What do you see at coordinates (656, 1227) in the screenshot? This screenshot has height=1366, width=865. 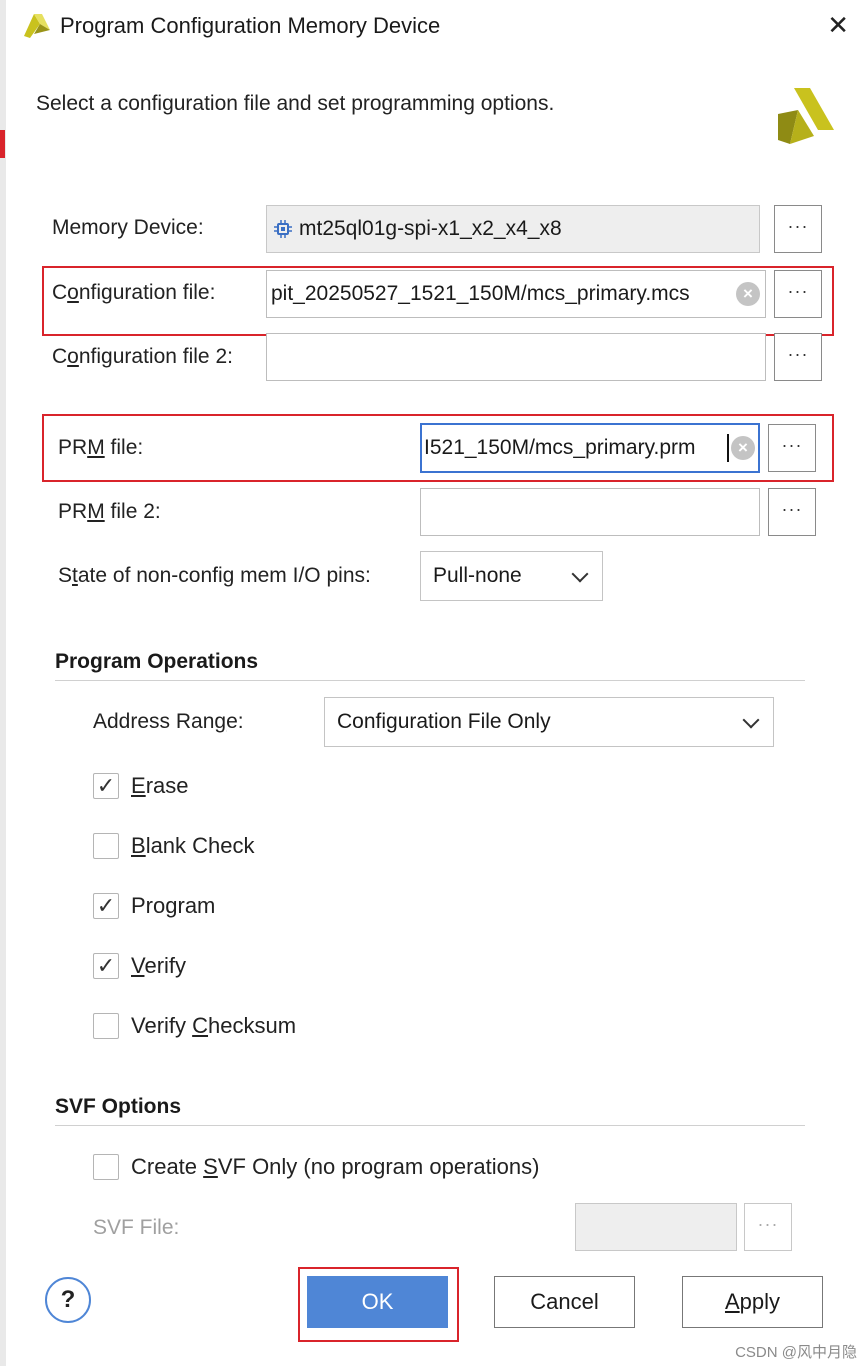 I see `svf-file-input` at bounding box center [656, 1227].